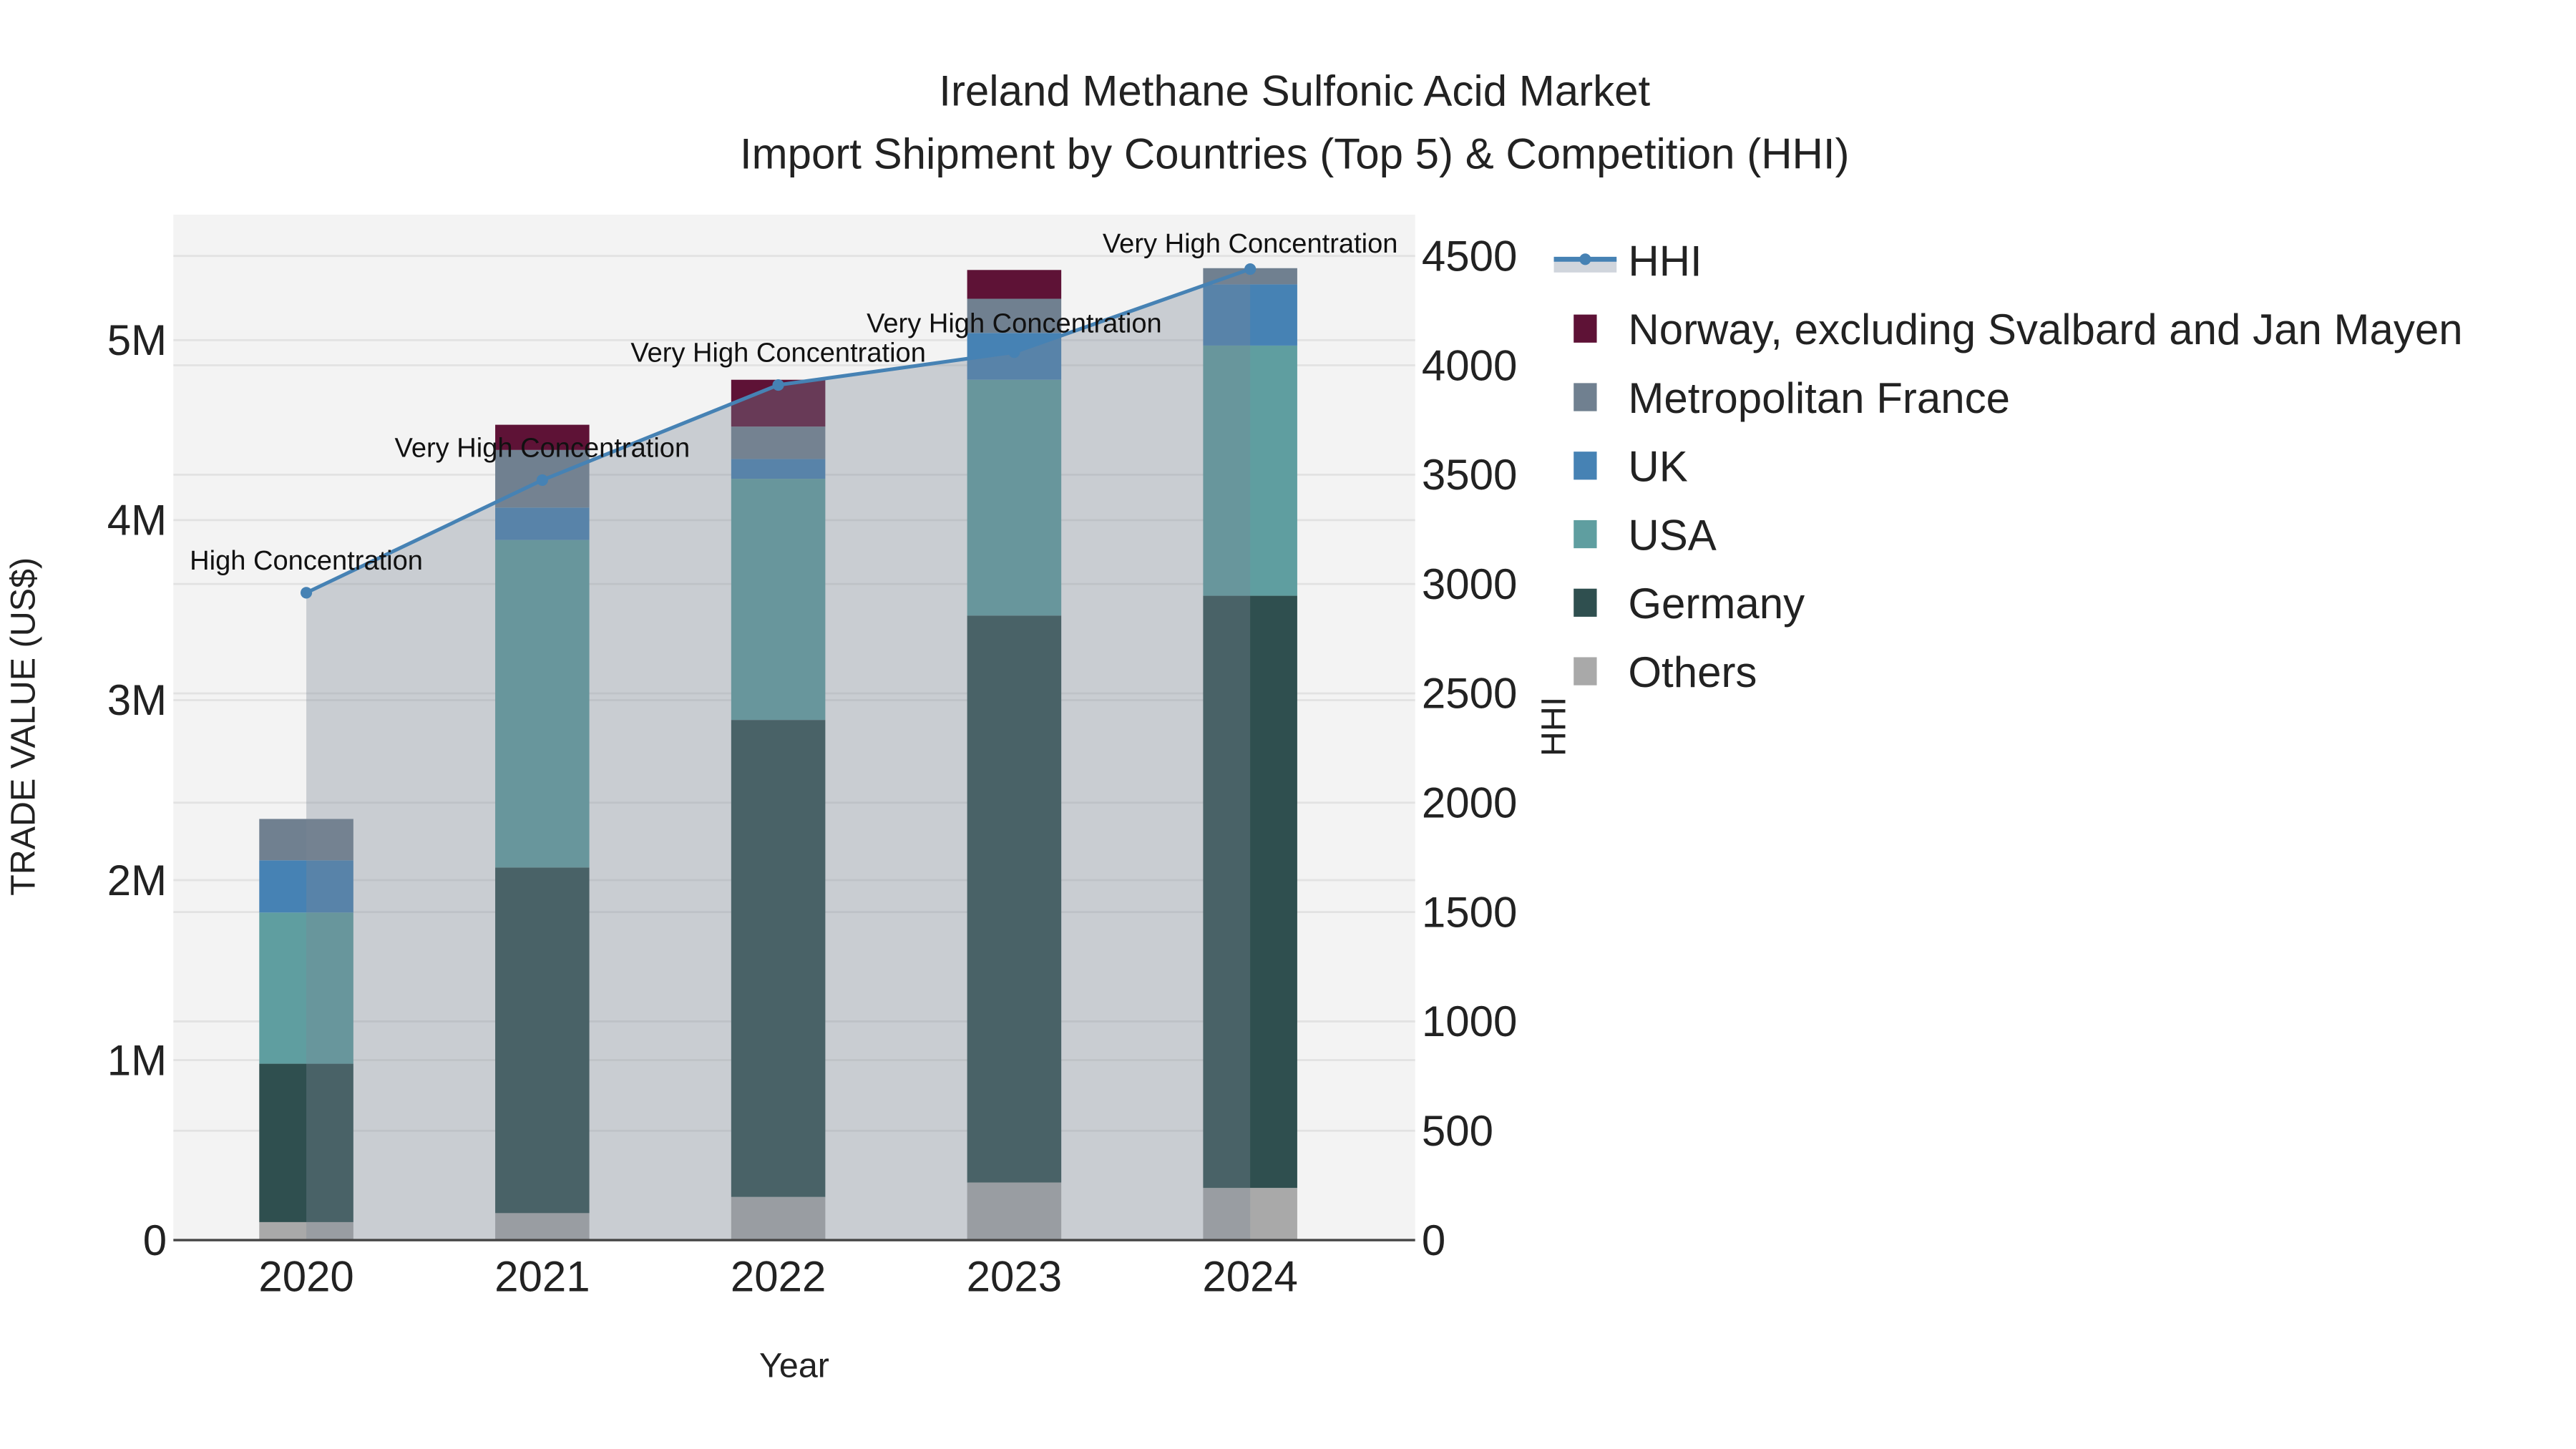 The height and width of the screenshot is (1449, 2576). I want to click on y2-tick-label: 1500, so click(1469, 912).